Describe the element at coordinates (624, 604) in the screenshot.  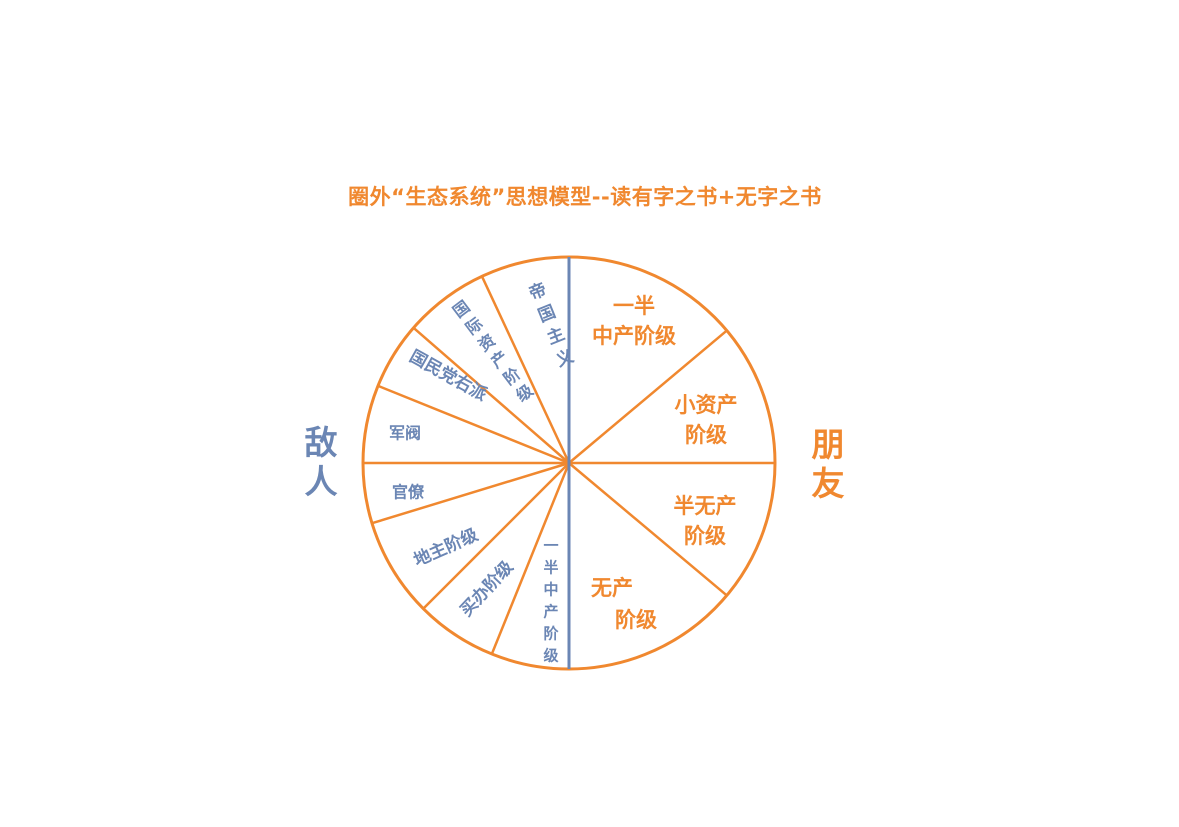
I see `segment-proletariat: 无产阶级` at that location.